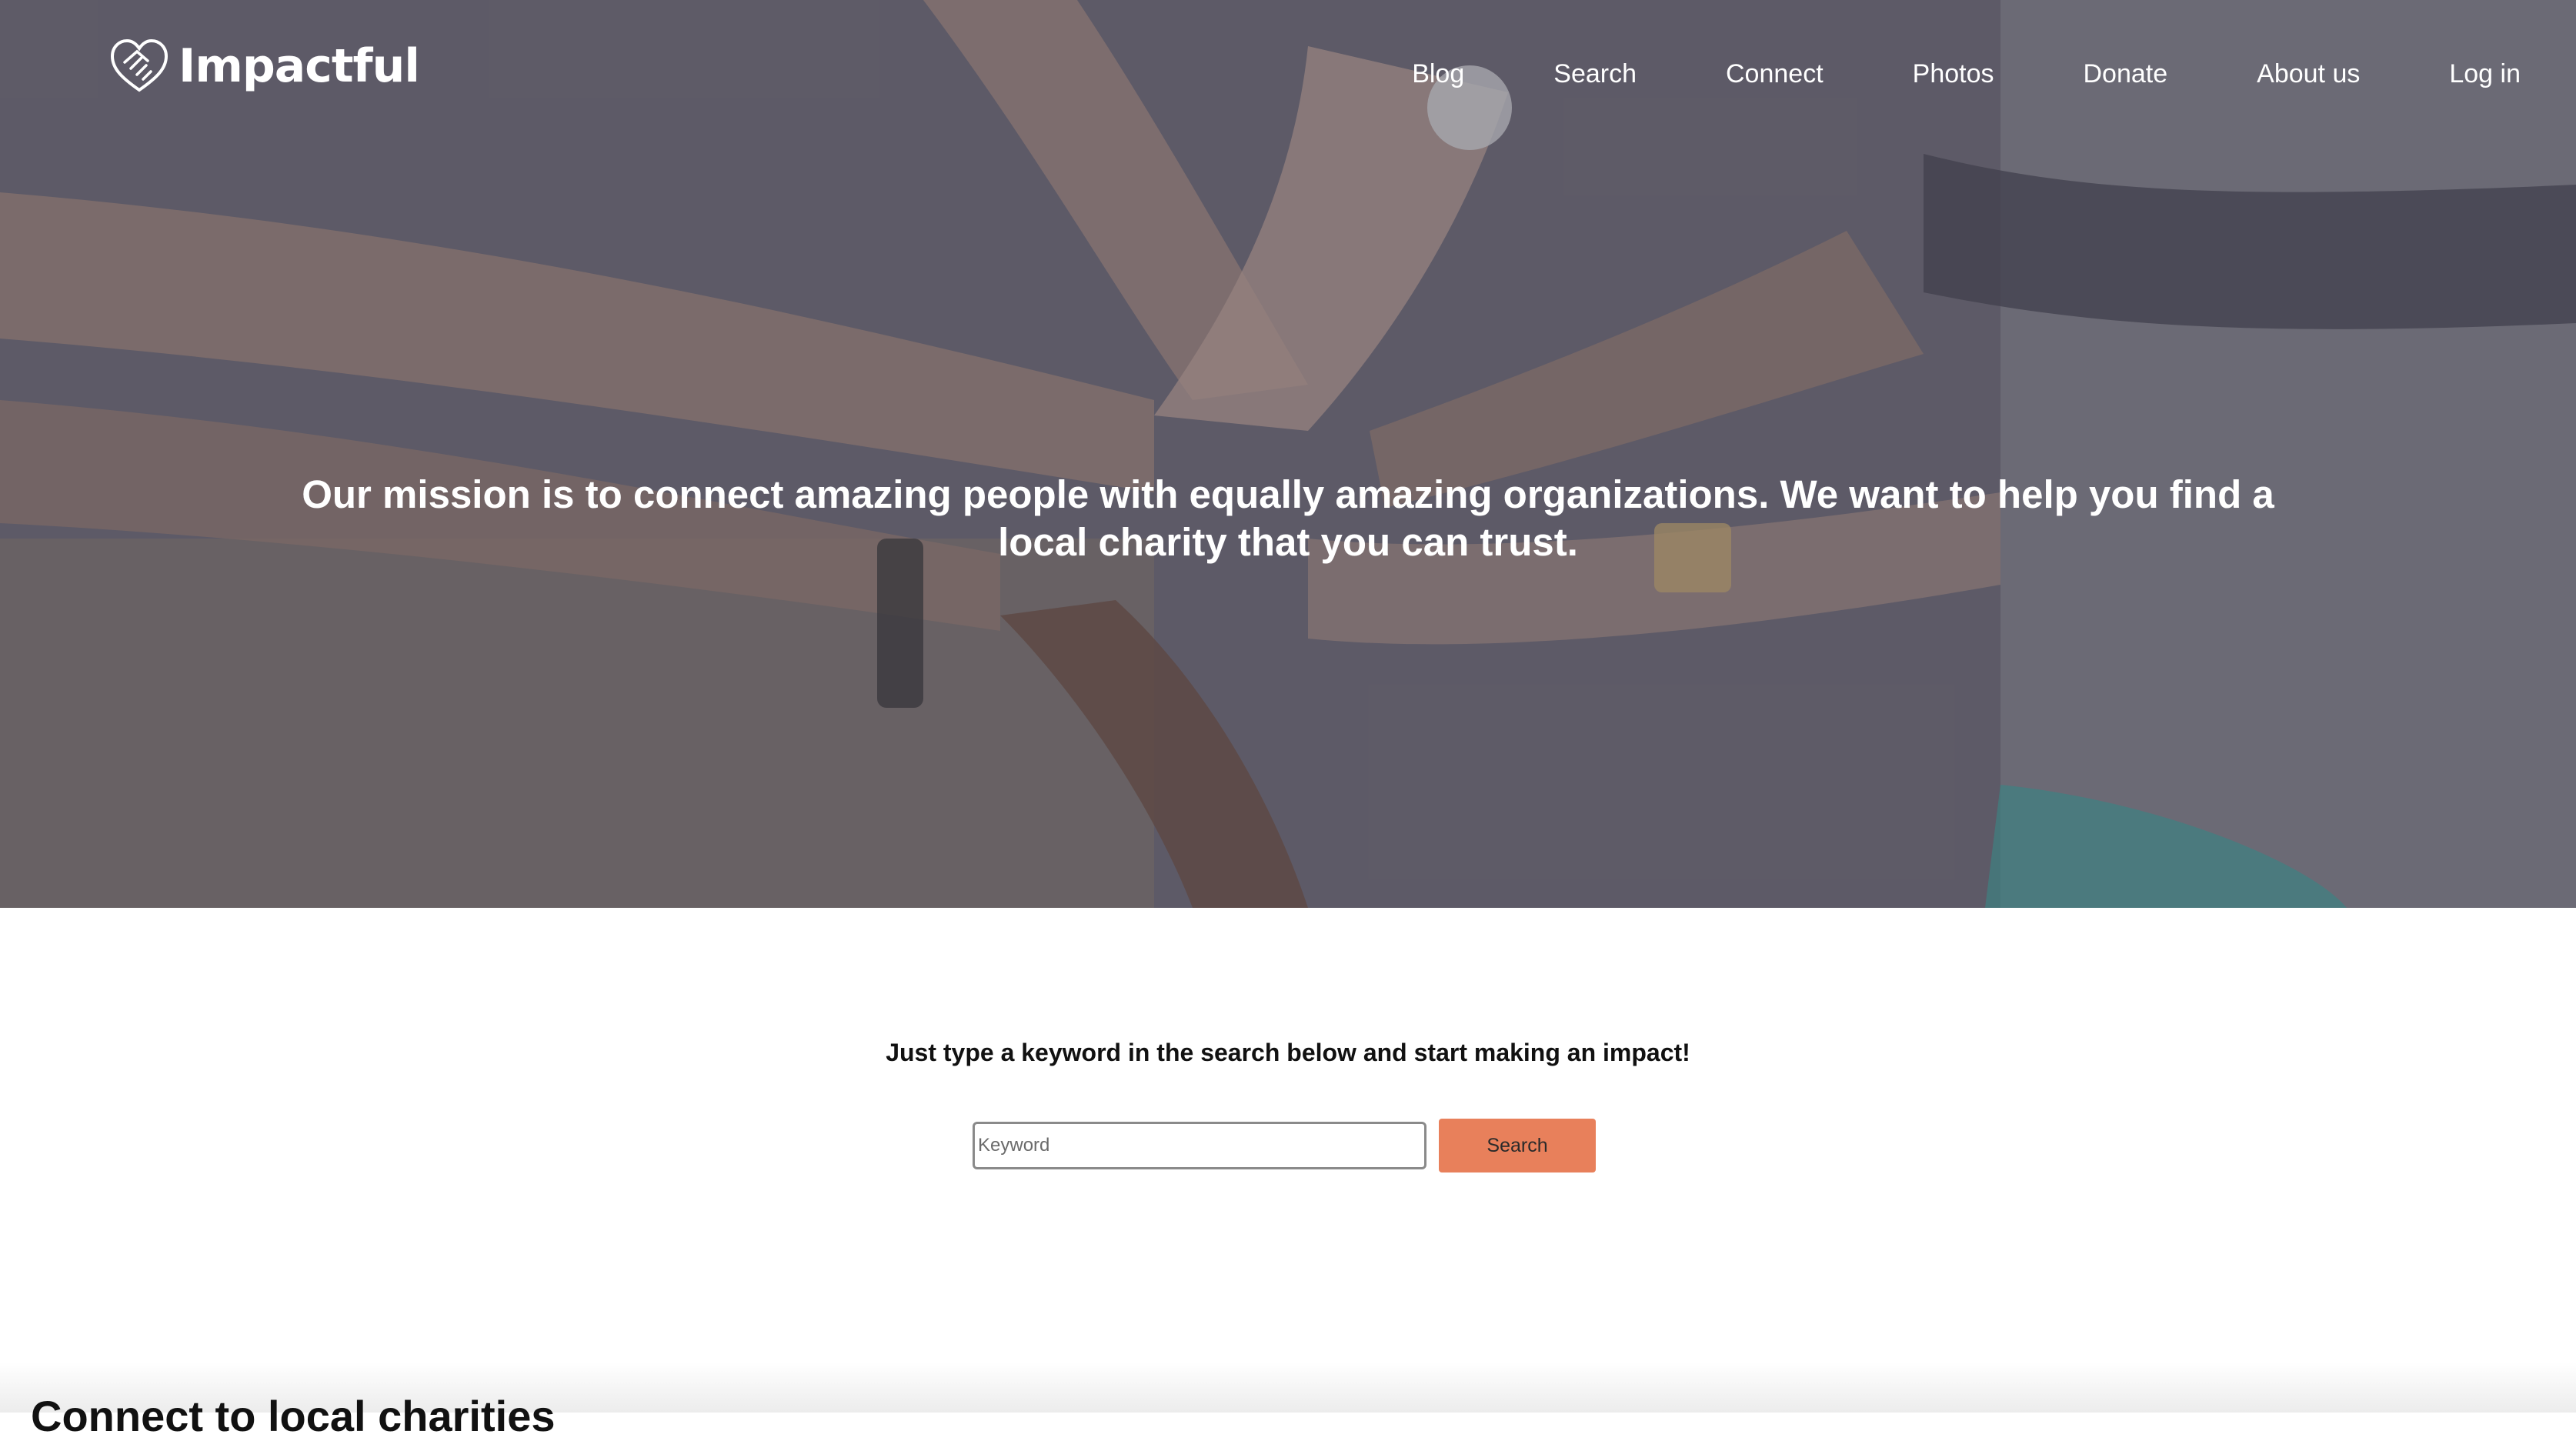 The width and height of the screenshot is (2576, 1441). I want to click on nav-link-donate: Donate, so click(2126, 74).